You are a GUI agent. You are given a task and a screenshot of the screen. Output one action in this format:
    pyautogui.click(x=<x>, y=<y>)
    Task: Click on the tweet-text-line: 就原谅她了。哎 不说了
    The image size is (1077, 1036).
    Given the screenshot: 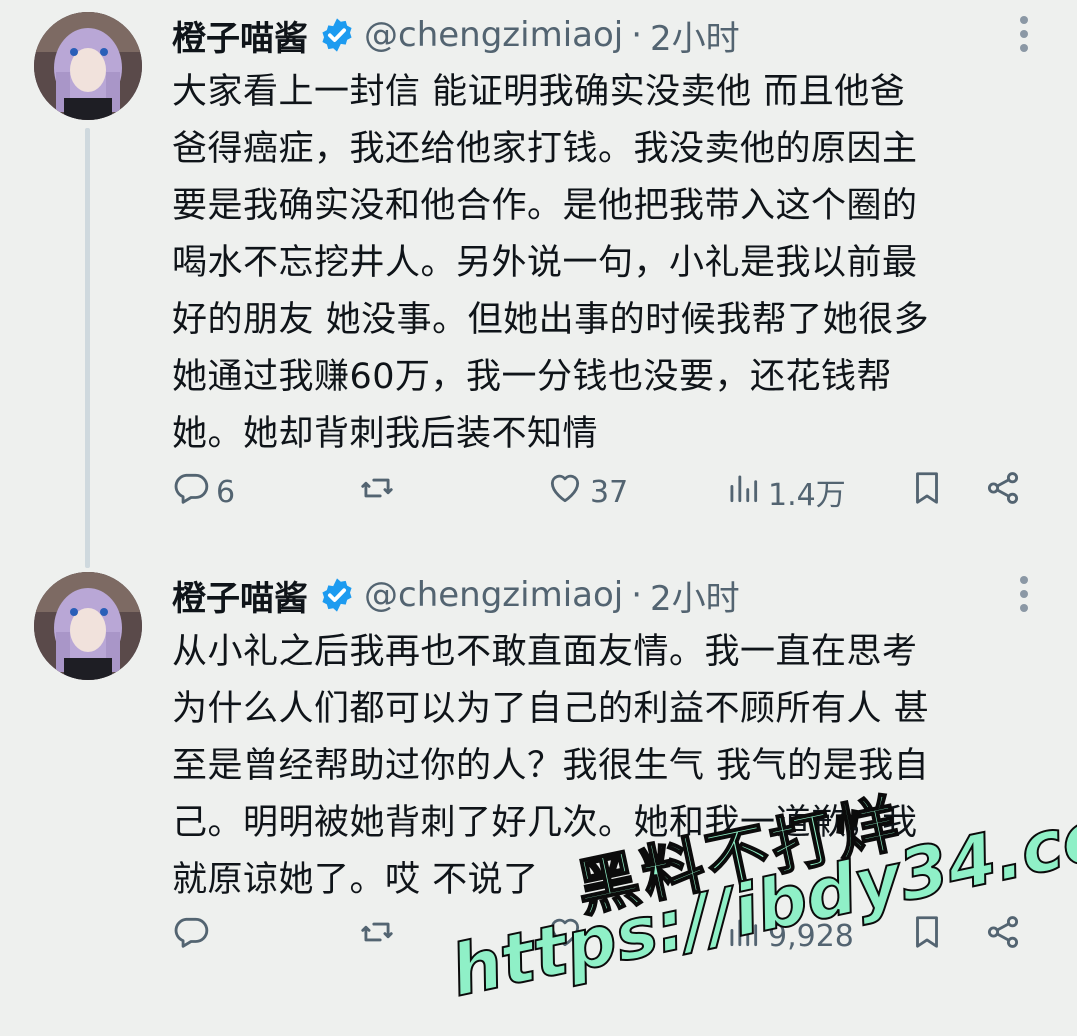 What is the action you would take?
    pyautogui.click(x=355, y=880)
    